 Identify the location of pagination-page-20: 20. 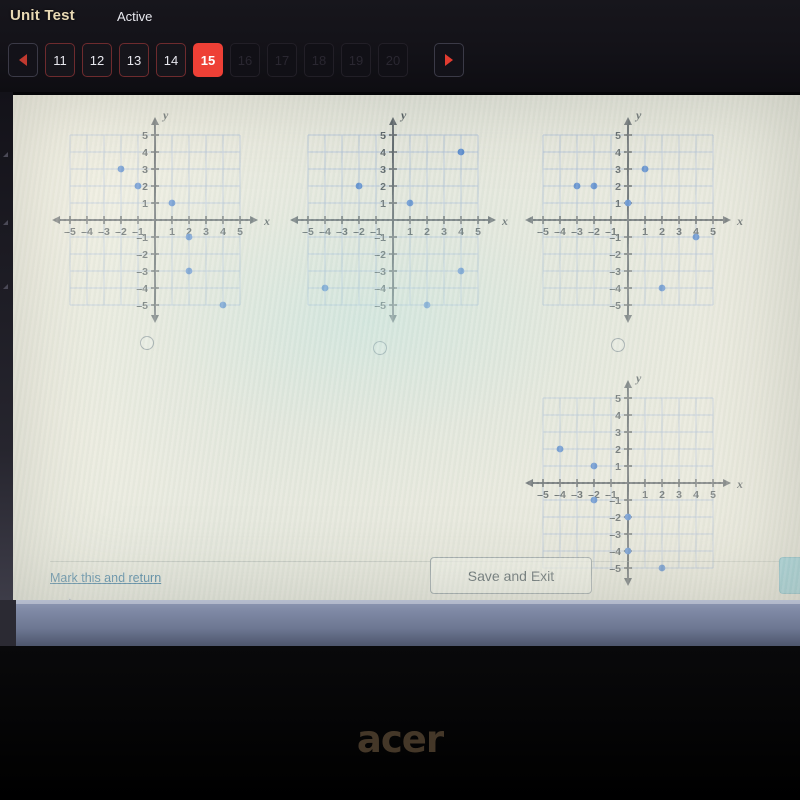
(393, 60).